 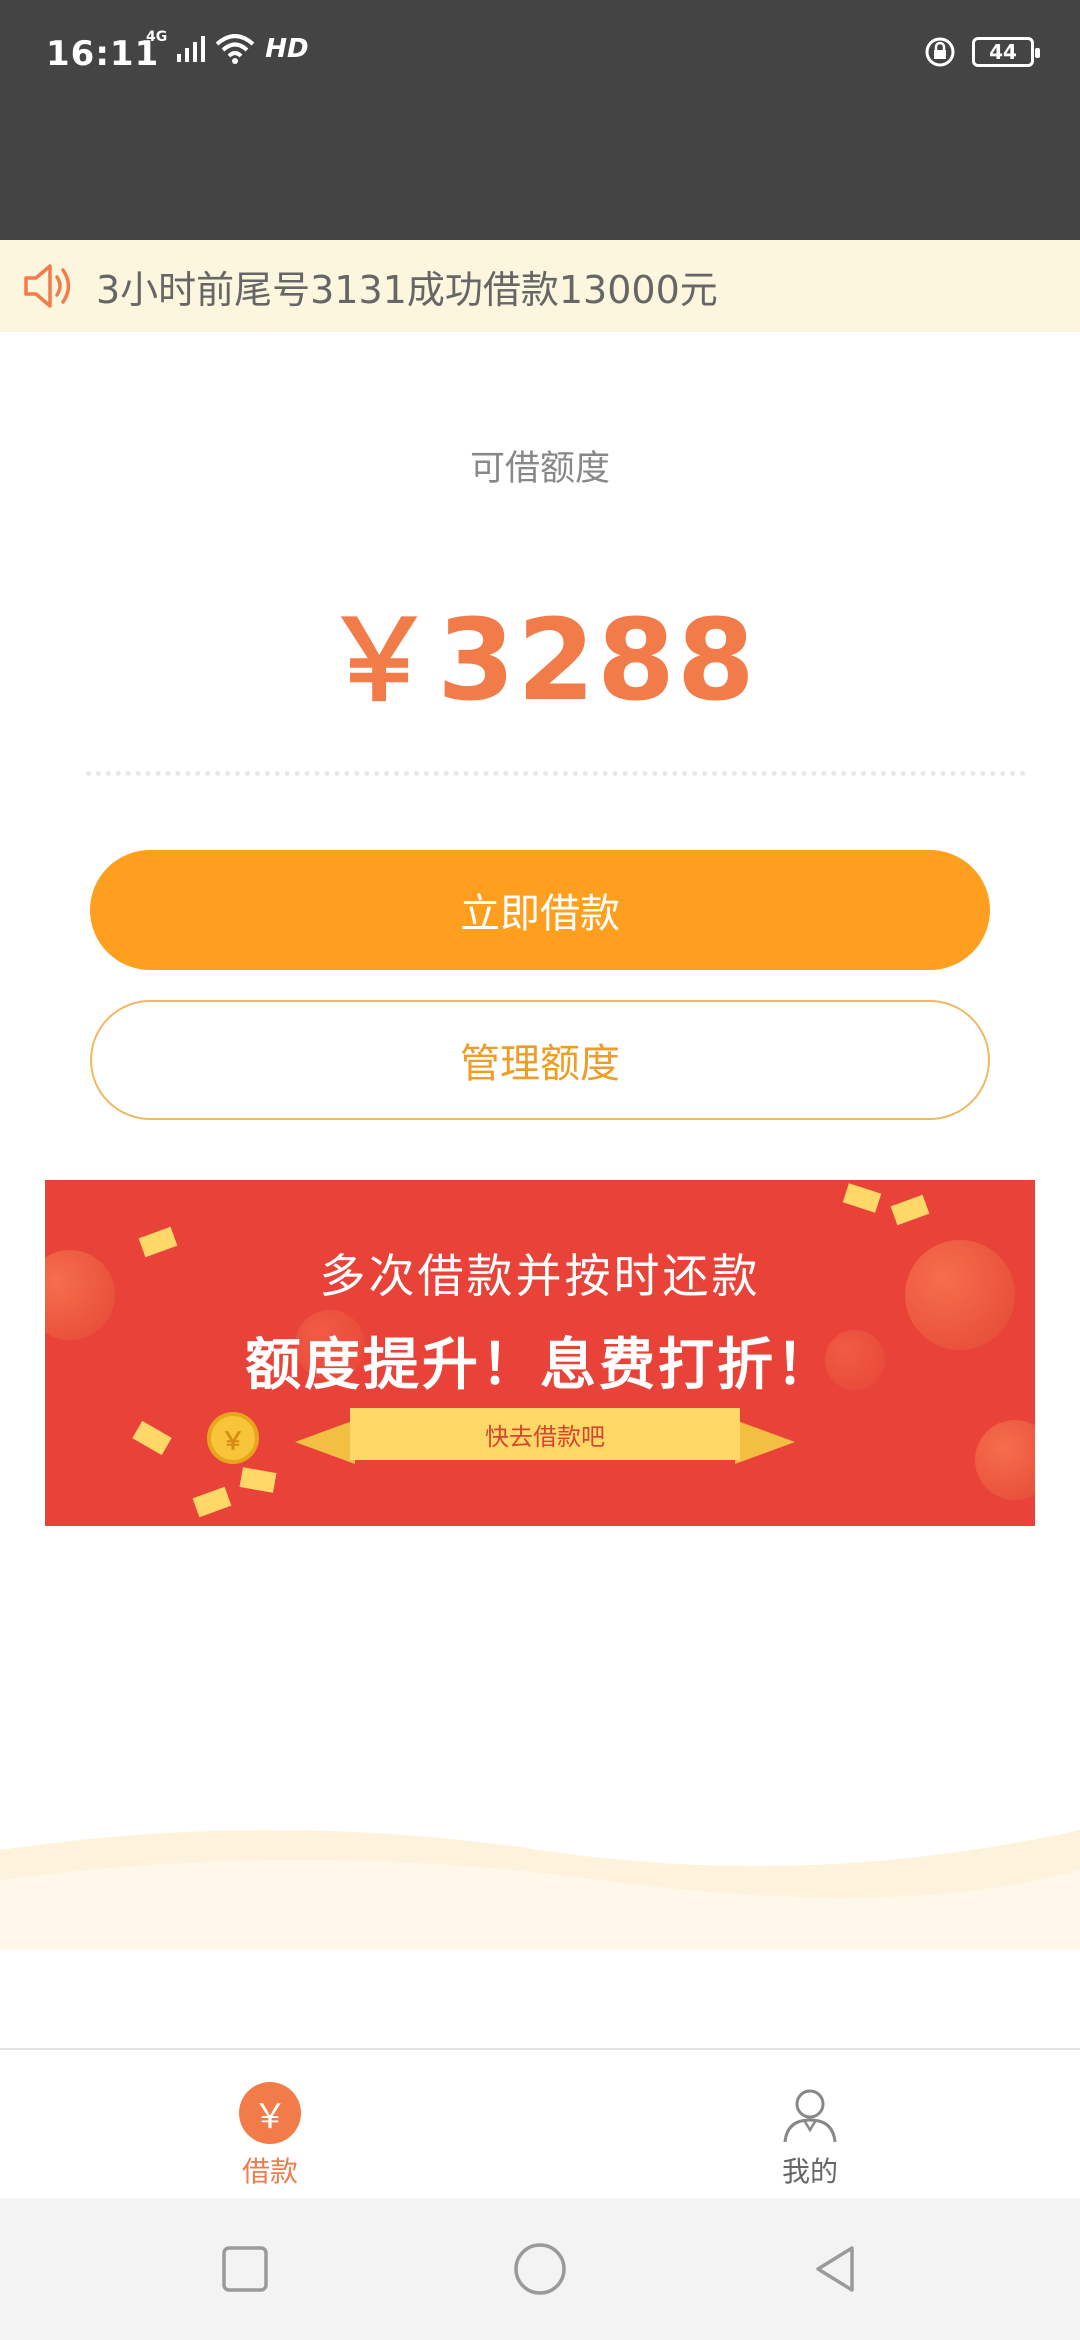 What do you see at coordinates (539, 469) in the screenshot?
I see `credit-label: 可借额度` at bounding box center [539, 469].